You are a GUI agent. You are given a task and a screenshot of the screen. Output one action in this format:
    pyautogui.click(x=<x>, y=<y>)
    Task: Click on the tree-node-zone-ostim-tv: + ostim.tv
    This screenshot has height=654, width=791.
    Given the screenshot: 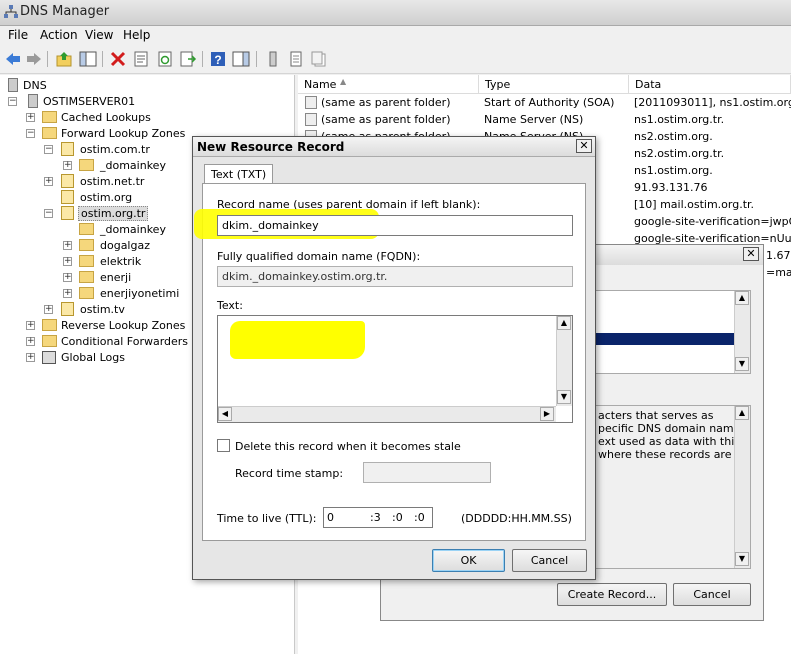 What is the action you would take?
    pyautogui.click(x=81, y=310)
    